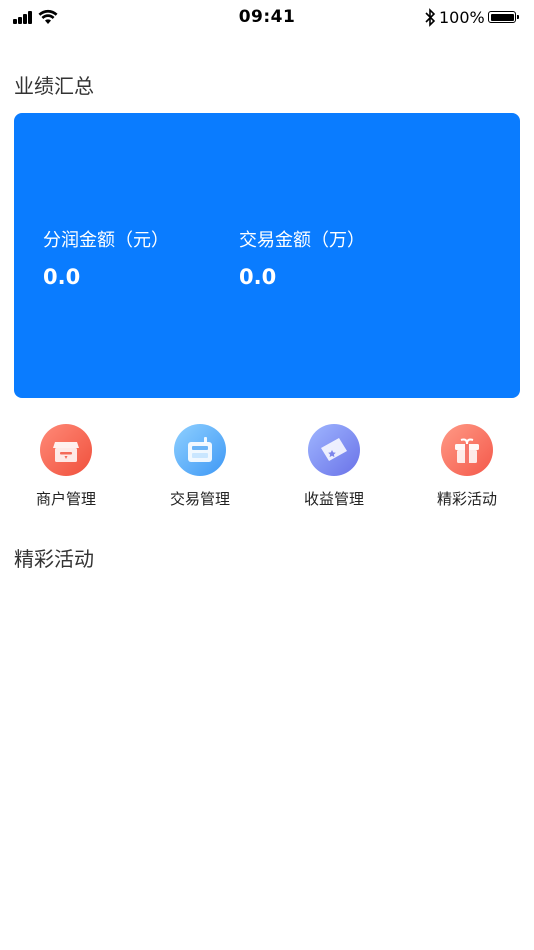 This screenshot has height=950, width=534. I want to click on pos-terminal-icon, so click(200, 450).